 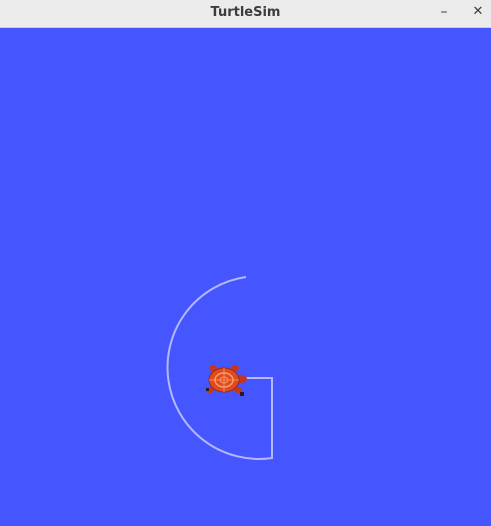 I want to click on close-button: ✕, so click(x=478, y=14).